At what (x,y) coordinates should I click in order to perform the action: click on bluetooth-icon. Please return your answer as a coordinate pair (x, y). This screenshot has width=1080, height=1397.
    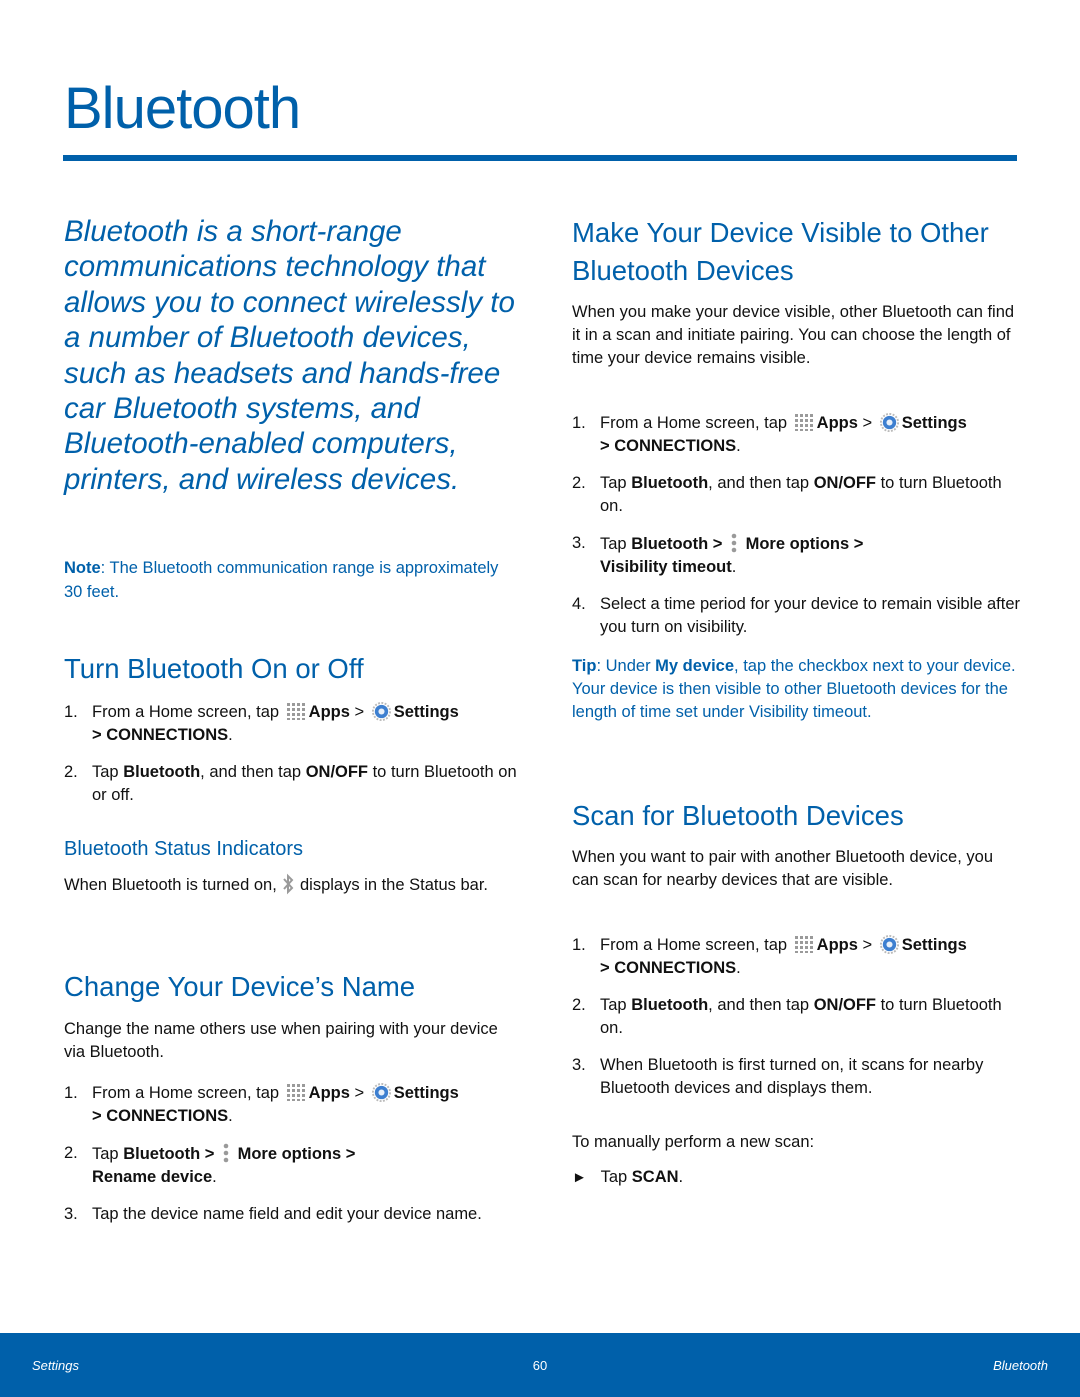
    Looking at the image, I should click on (288, 884).